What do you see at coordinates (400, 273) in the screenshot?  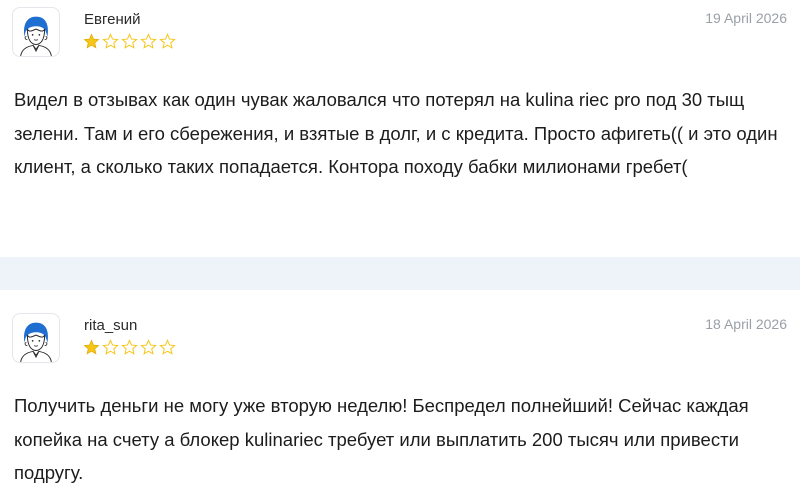 I see `review-divider` at bounding box center [400, 273].